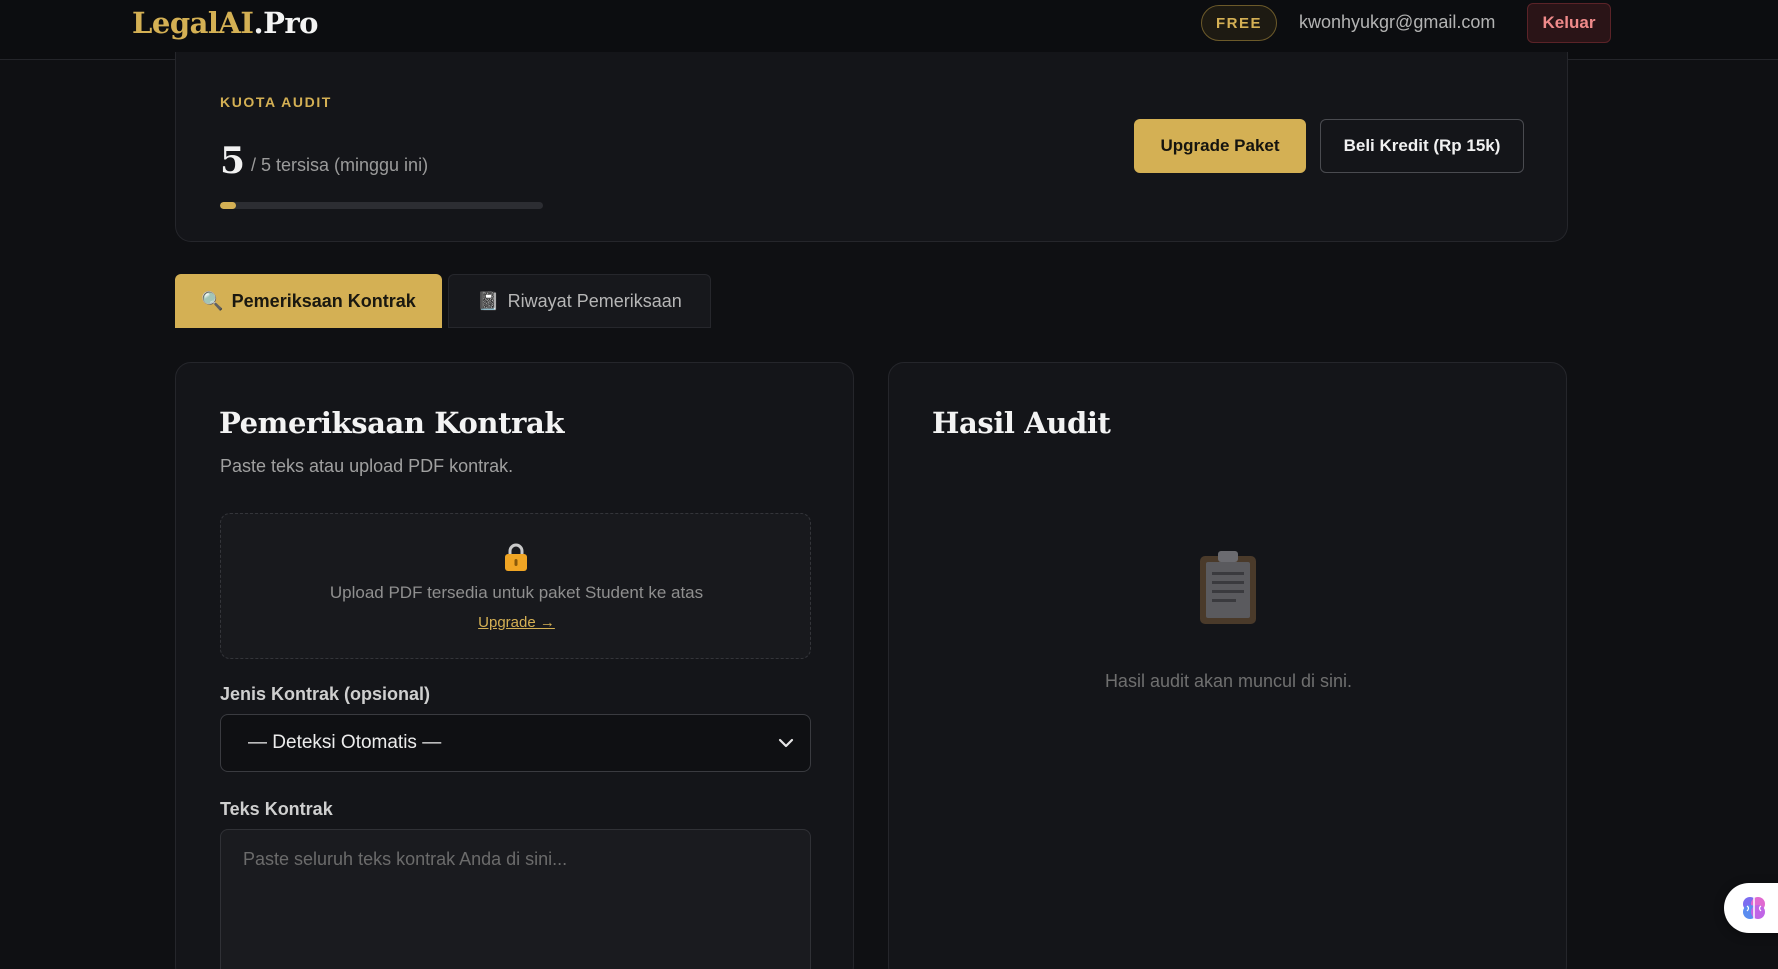 This screenshot has width=1778, height=969. Describe the element at coordinates (325, 694) in the screenshot. I see `contract-type-label: Jenis Kontrak (opsional)` at that location.